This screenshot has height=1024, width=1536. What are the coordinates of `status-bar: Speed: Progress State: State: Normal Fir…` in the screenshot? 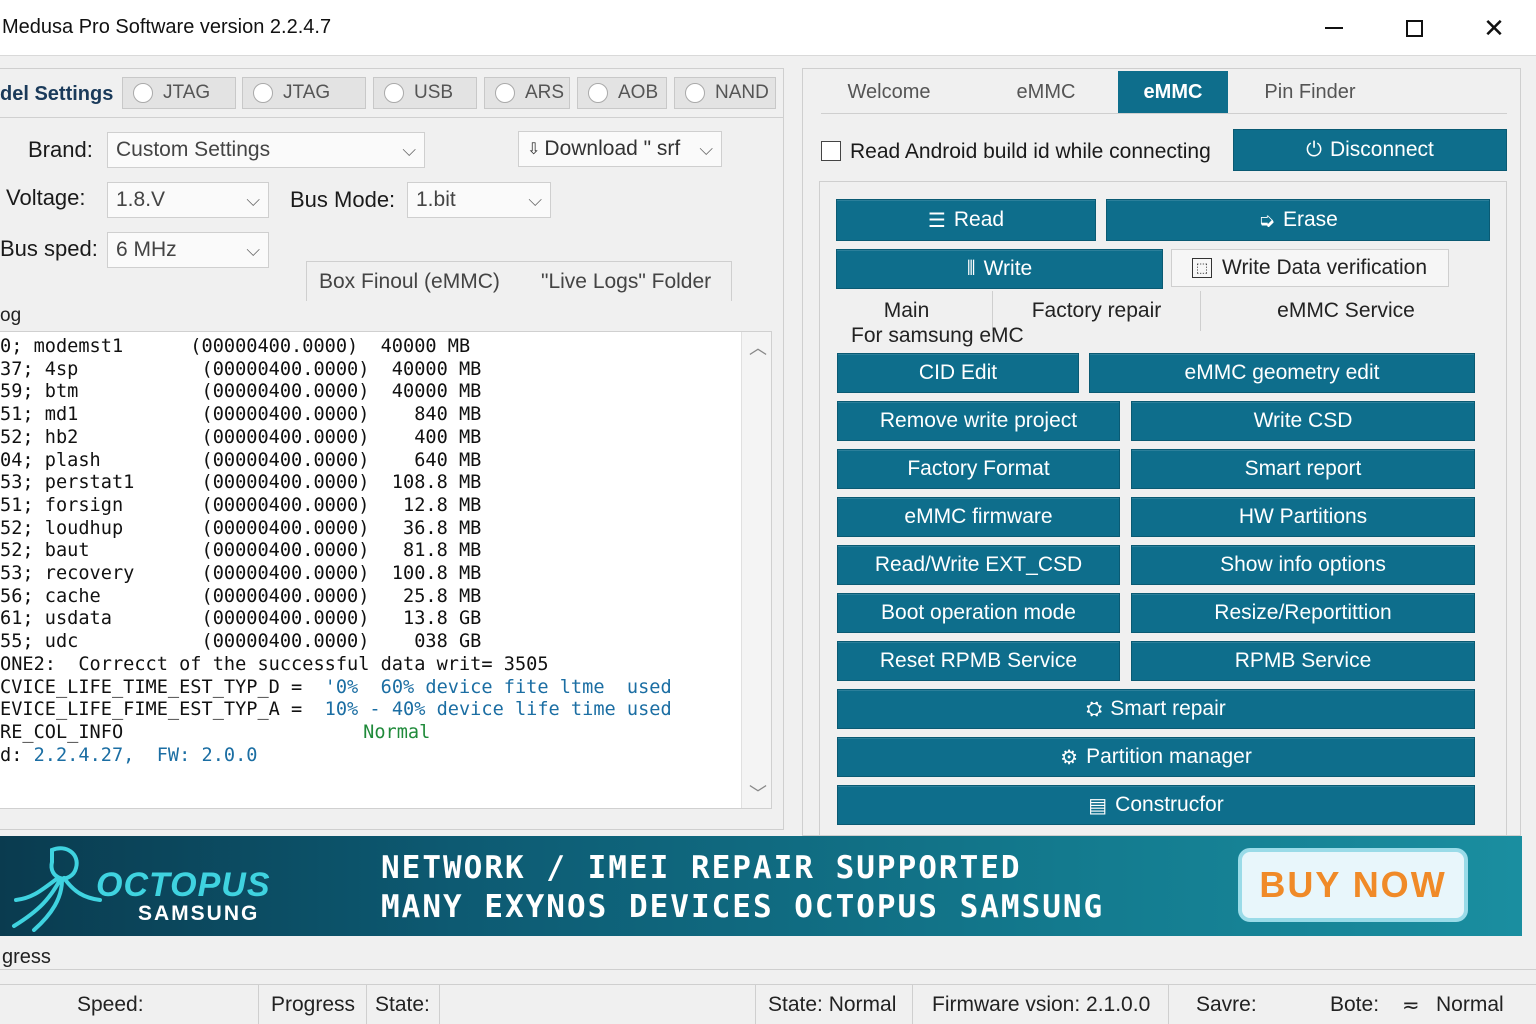 It's located at (768, 1004).